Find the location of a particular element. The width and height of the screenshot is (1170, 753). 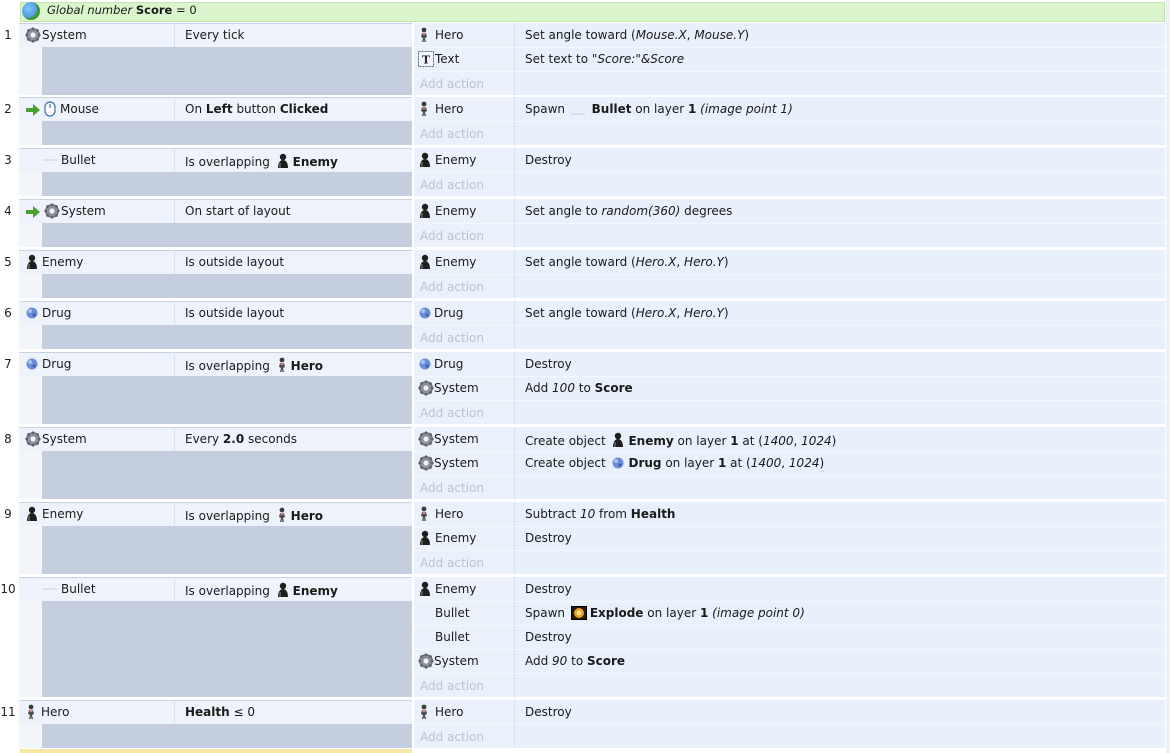

action-text: Add 90 to Score is located at coordinates (575, 661).